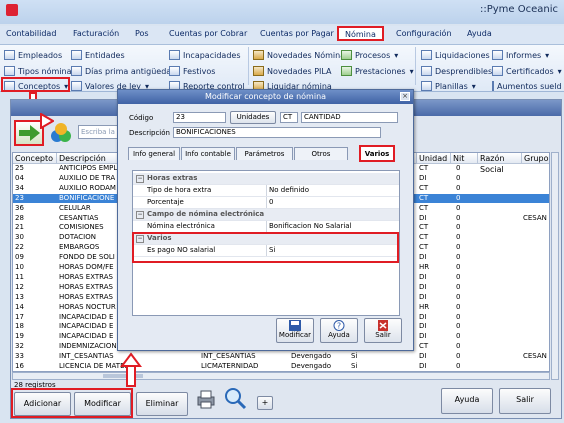 The height and width of the screenshot is (423, 564). What do you see at coordinates (192, 71) in the screenshot?
I see `ribbon-festivos: Festivos` at bounding box center [192, 71].